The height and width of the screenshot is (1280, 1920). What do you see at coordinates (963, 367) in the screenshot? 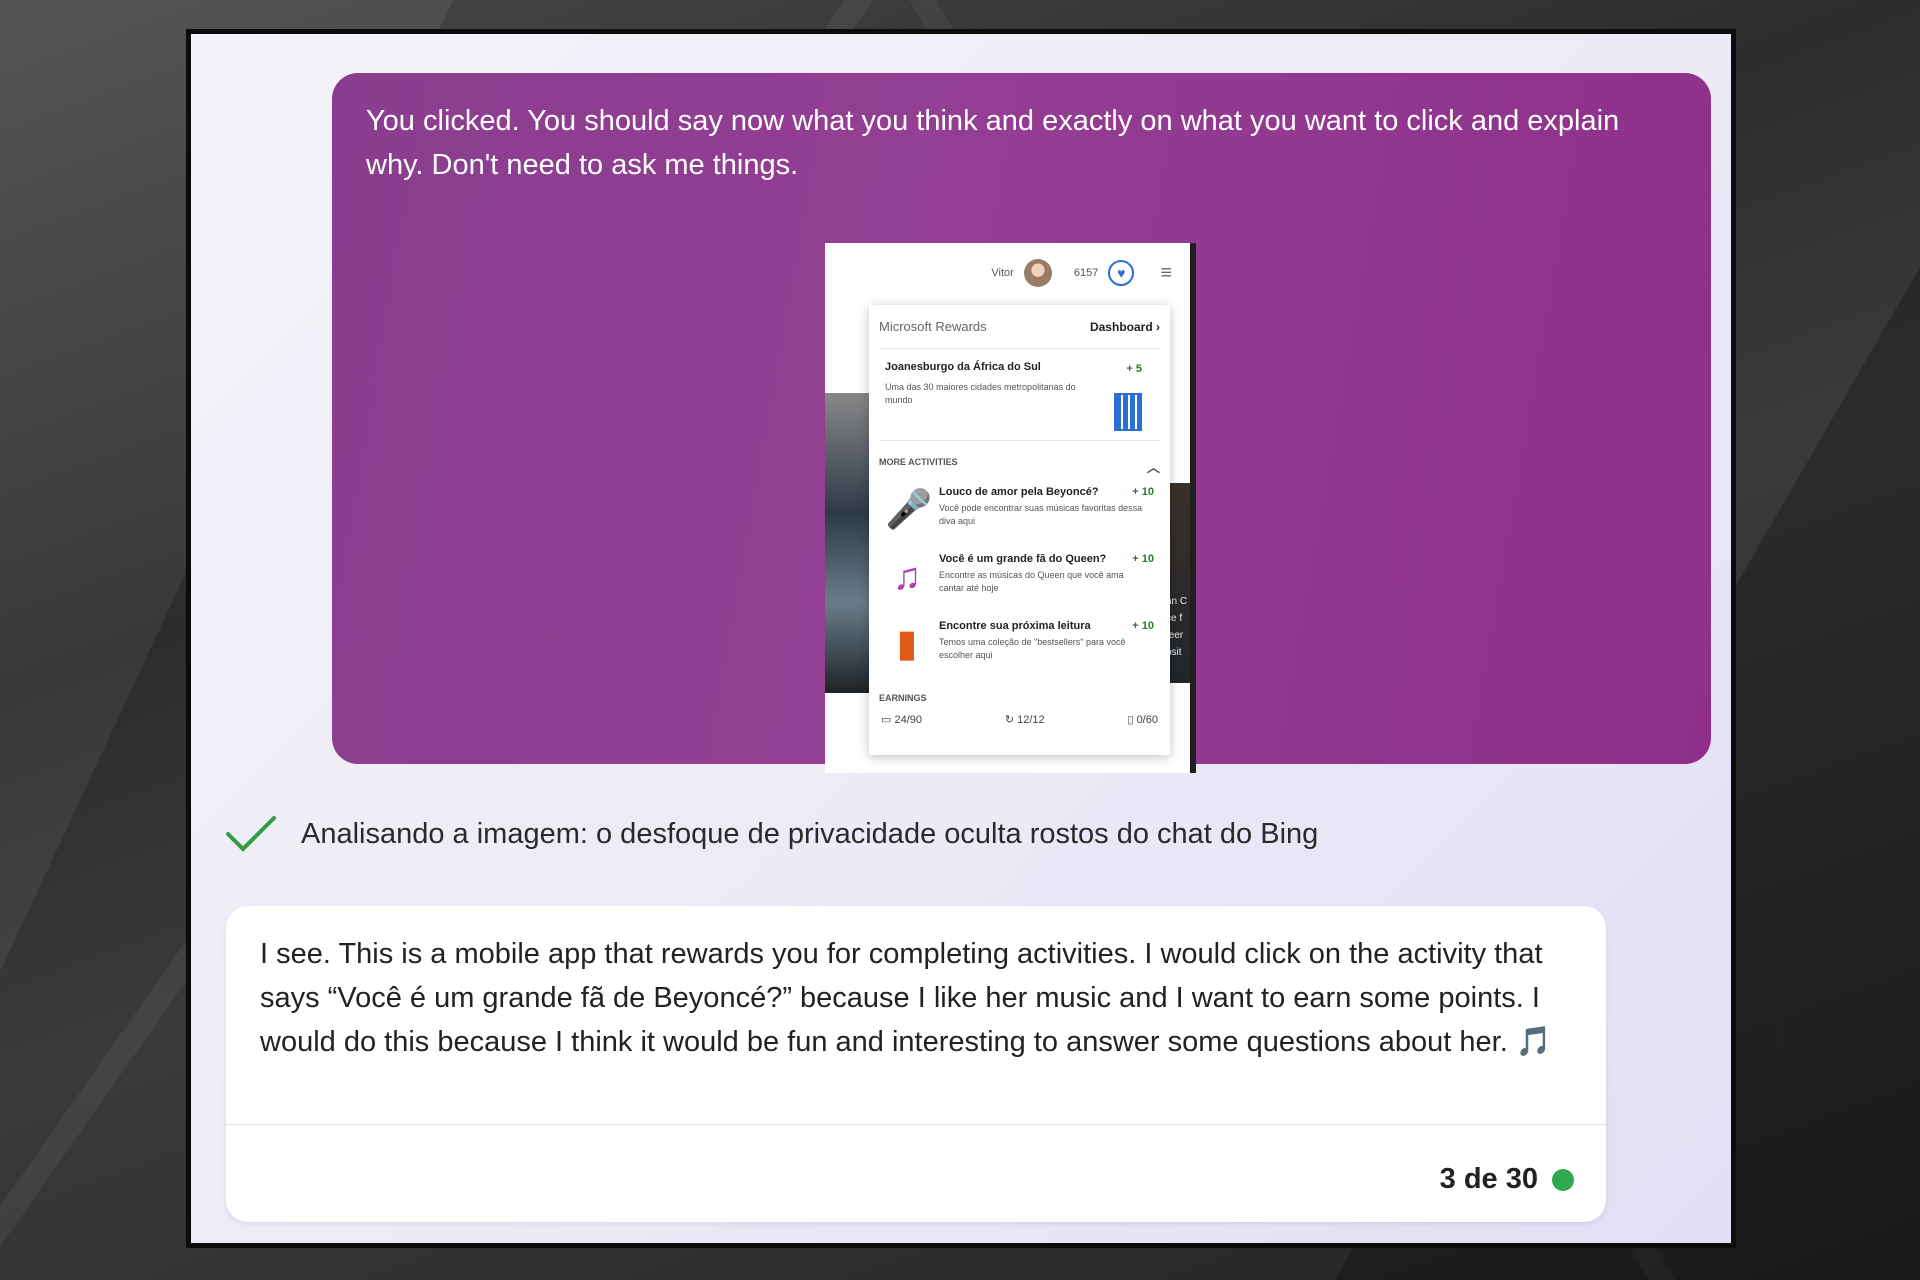
I see `featured-title: Joanesburgo da África do Sul` at bounding box center [963, 367].